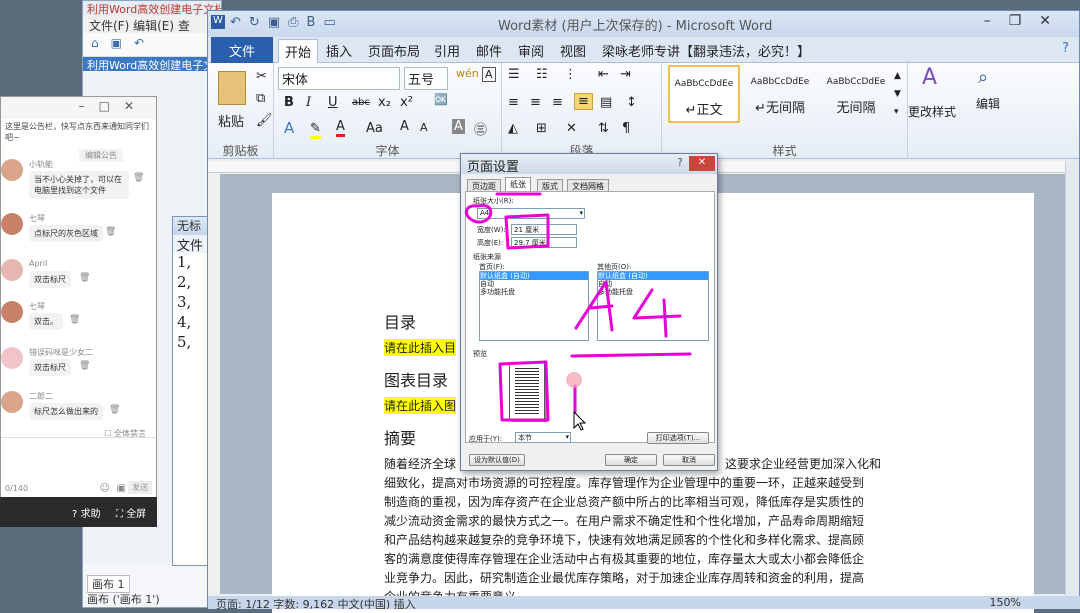  I want to click on chinese-layout-icon: ✕, so click(571, 128).